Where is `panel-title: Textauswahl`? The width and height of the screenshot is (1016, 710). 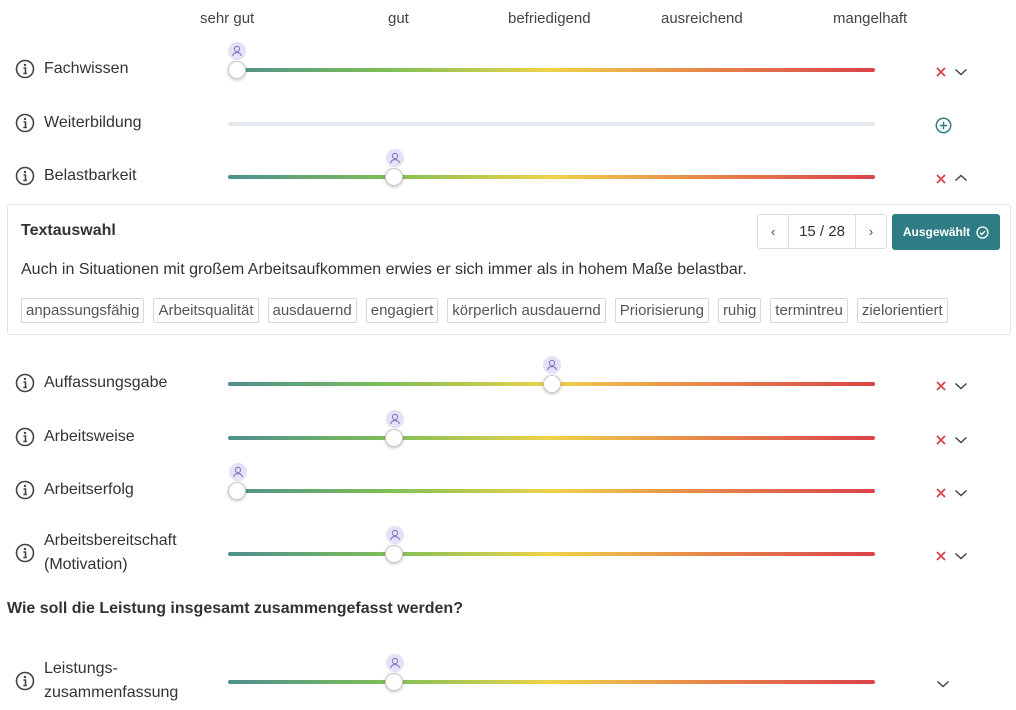
panel-title: Textauswahl is located at coordinates (68, 230).